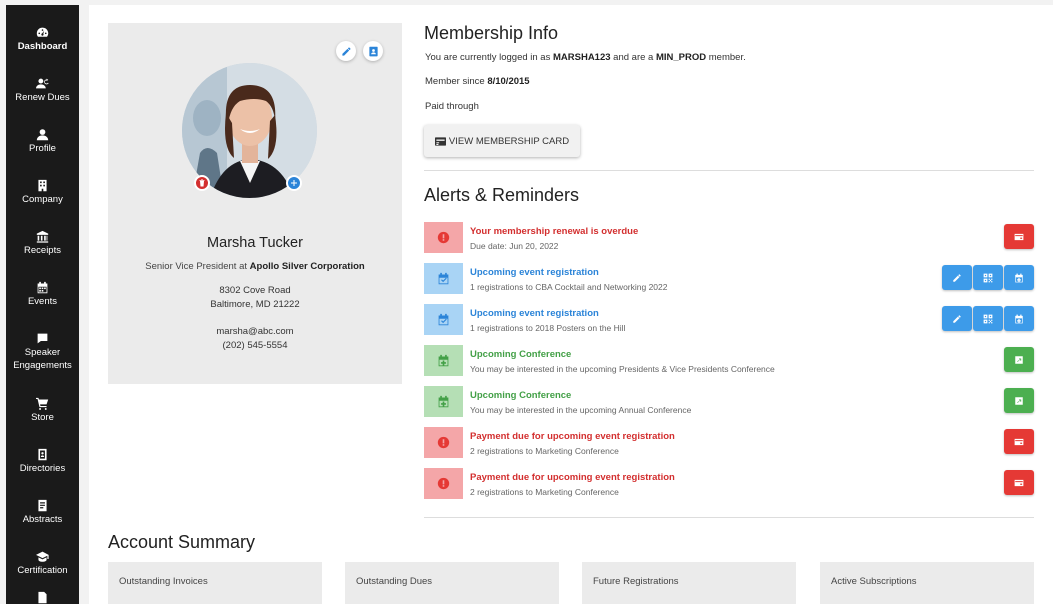  What do you see at coordinates (42, 570) in the screenshot?
I see `nav-label: Certification` at bounding box center [42, 570].